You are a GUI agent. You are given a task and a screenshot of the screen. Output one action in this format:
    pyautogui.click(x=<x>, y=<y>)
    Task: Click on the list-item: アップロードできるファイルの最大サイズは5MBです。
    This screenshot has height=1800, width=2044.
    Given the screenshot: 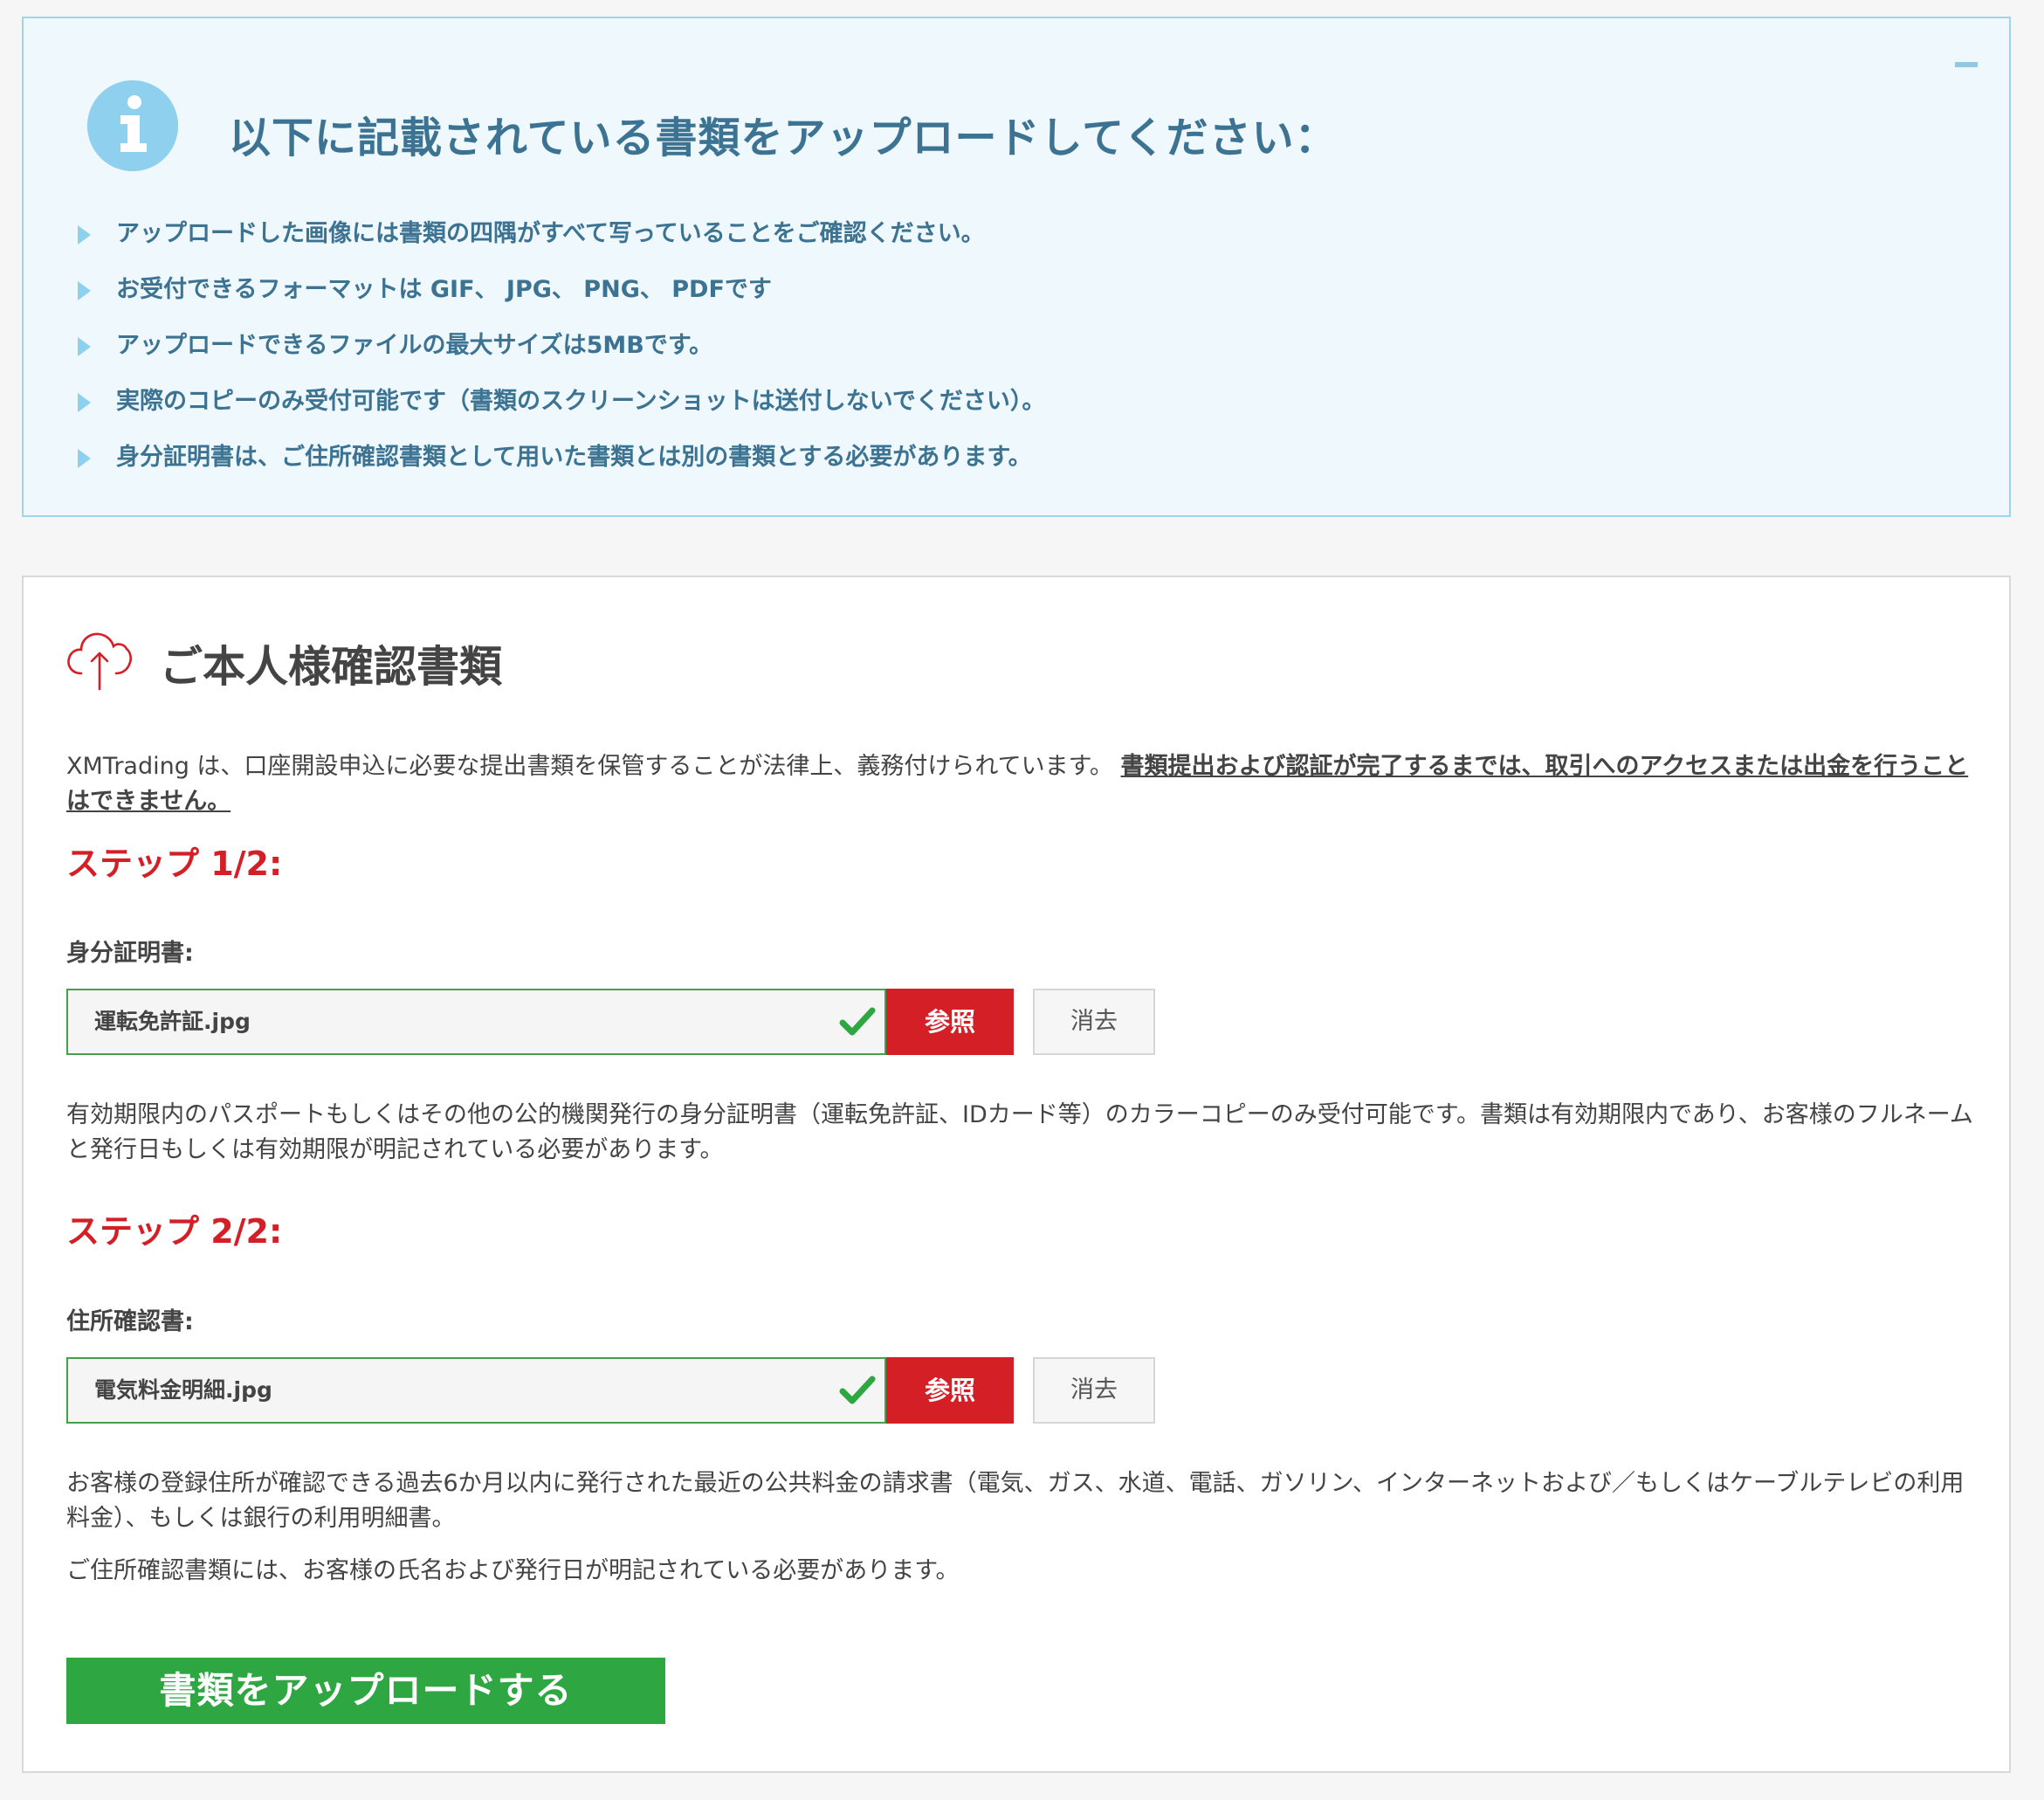 What is the action you would take?
    pyautogui.click(x=561, y=346)
    